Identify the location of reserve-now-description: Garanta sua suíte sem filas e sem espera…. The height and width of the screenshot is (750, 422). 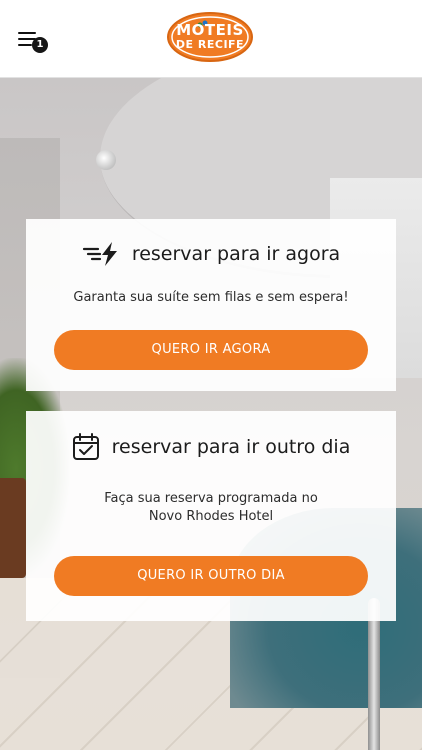
(211, 297).